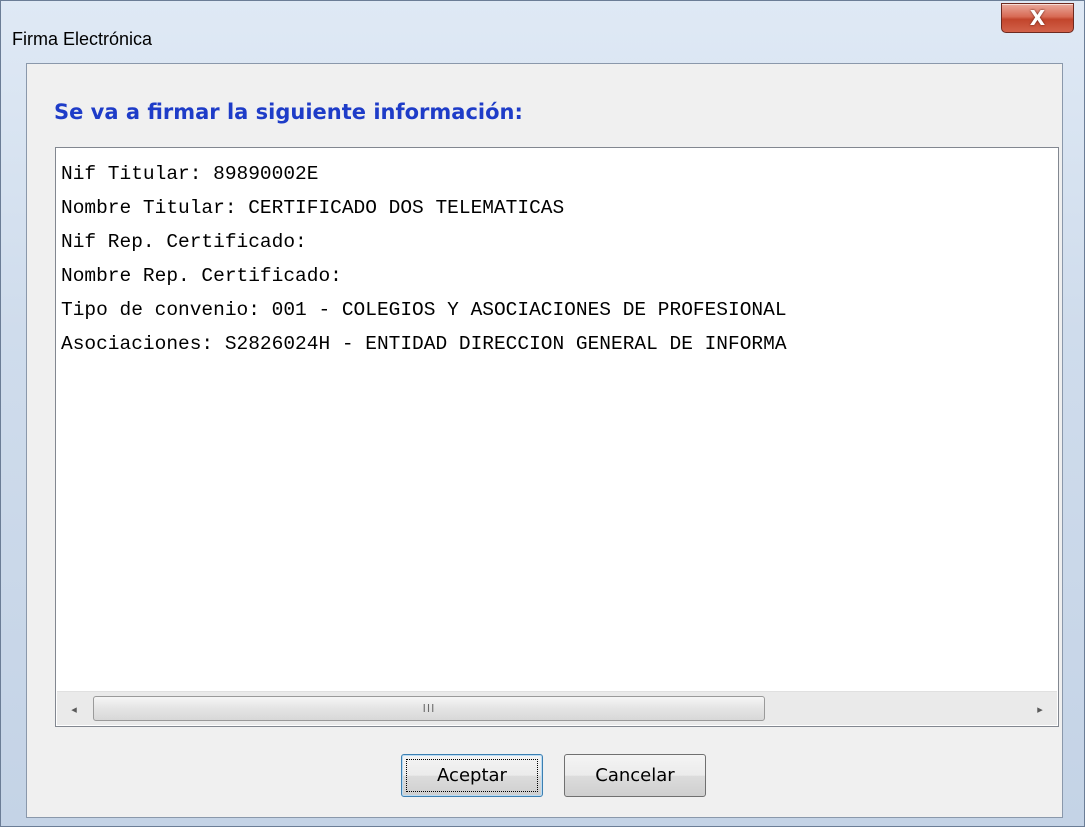 This screenshot has width=1085, height=827. I want to click on close-icon: X, so click(1037, 18).